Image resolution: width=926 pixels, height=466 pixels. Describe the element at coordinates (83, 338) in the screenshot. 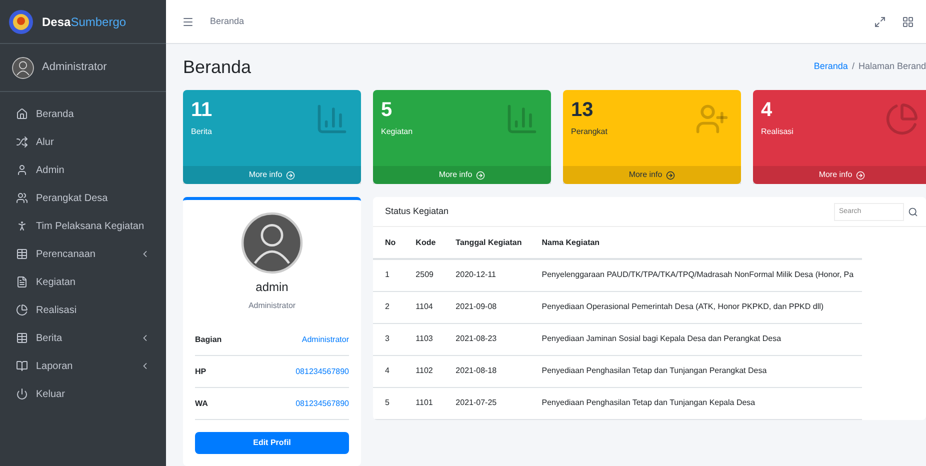

I see `sidebar-item: Berita` at that location.